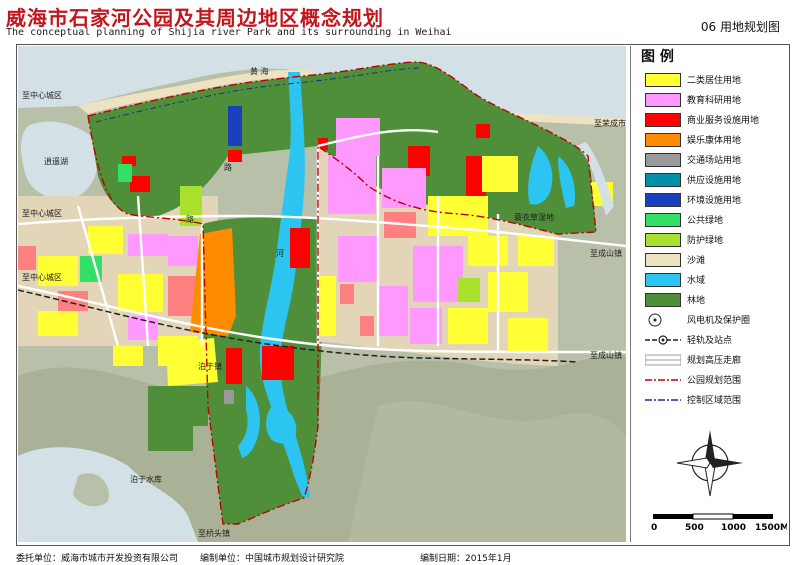  Describe the element at coordinates (696, 261) in the screenshot. I see `legend-label: 沙滩` at that location.